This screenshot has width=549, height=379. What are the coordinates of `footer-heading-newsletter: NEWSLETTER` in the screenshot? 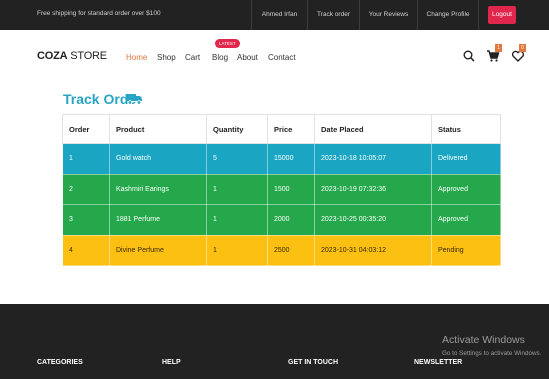 It's located at (438, 362).